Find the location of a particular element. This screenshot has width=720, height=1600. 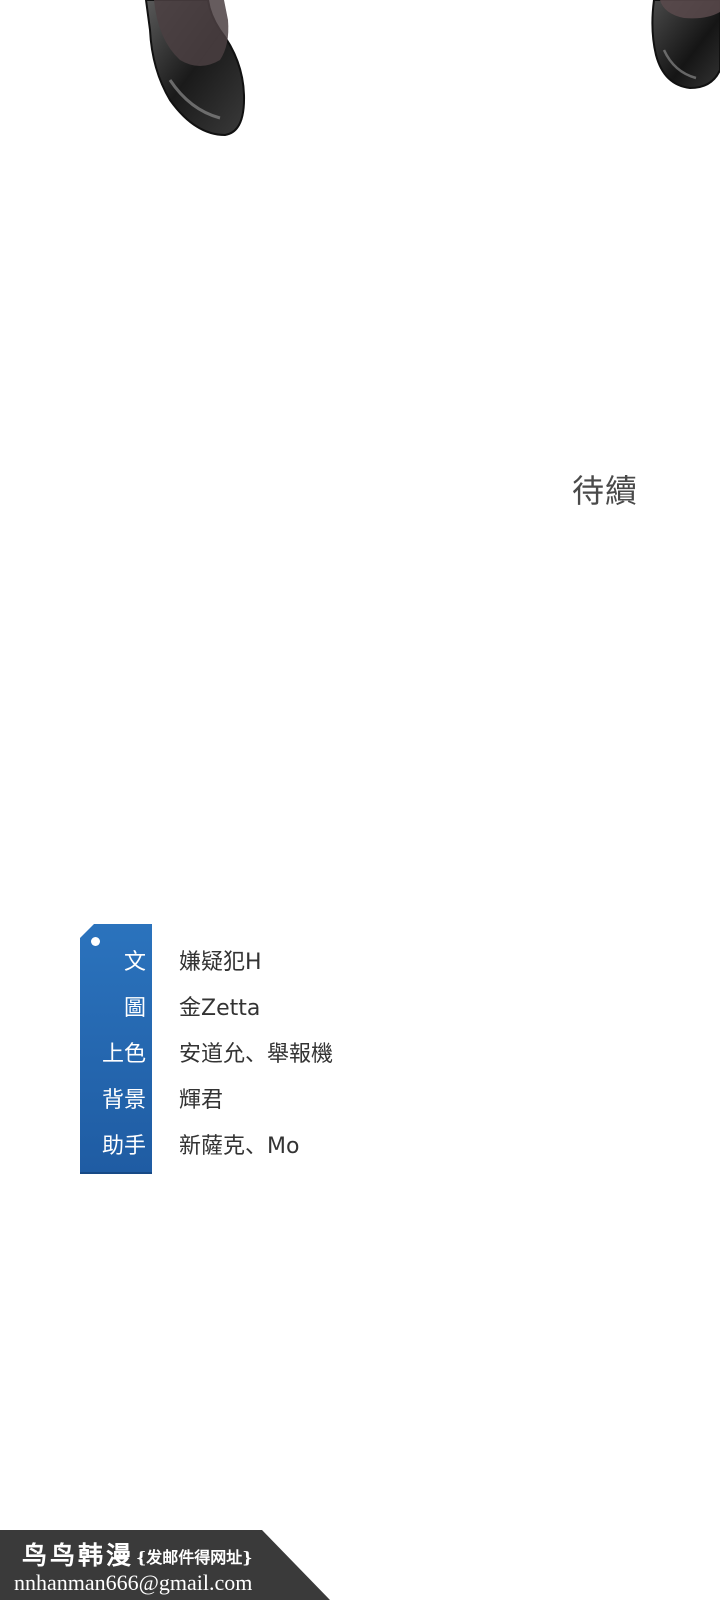

credit-name: 金Zetta is located at coordinates (220, 1008).